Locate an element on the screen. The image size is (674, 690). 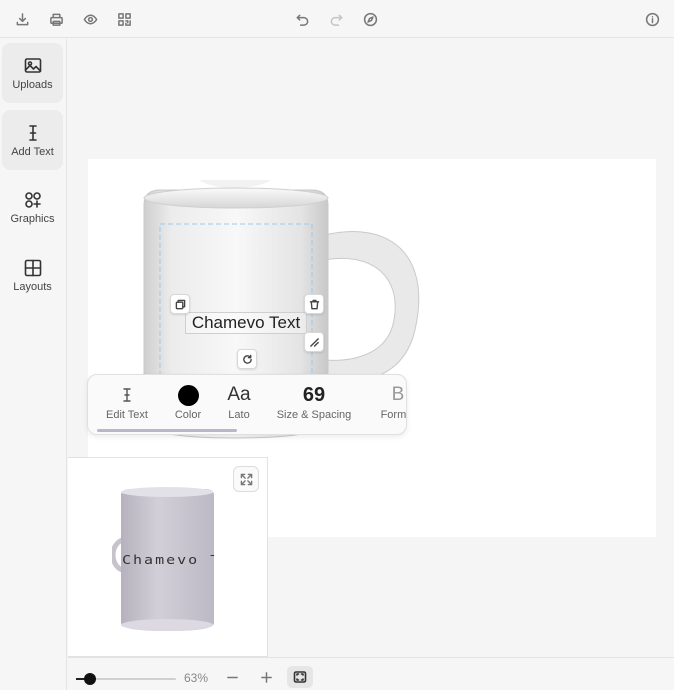
edit-text-button: Edit Text is located at coordinates (127, 402).